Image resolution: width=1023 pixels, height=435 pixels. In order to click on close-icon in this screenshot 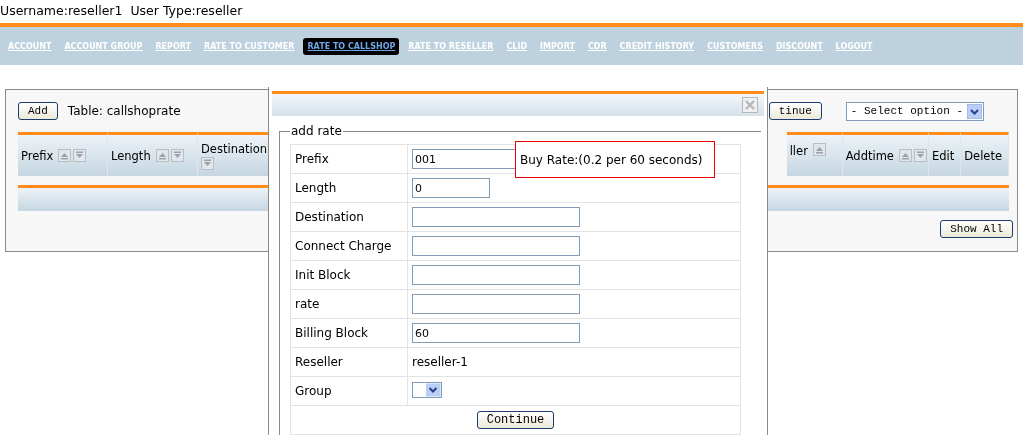, I will do `click(750, 105)`.